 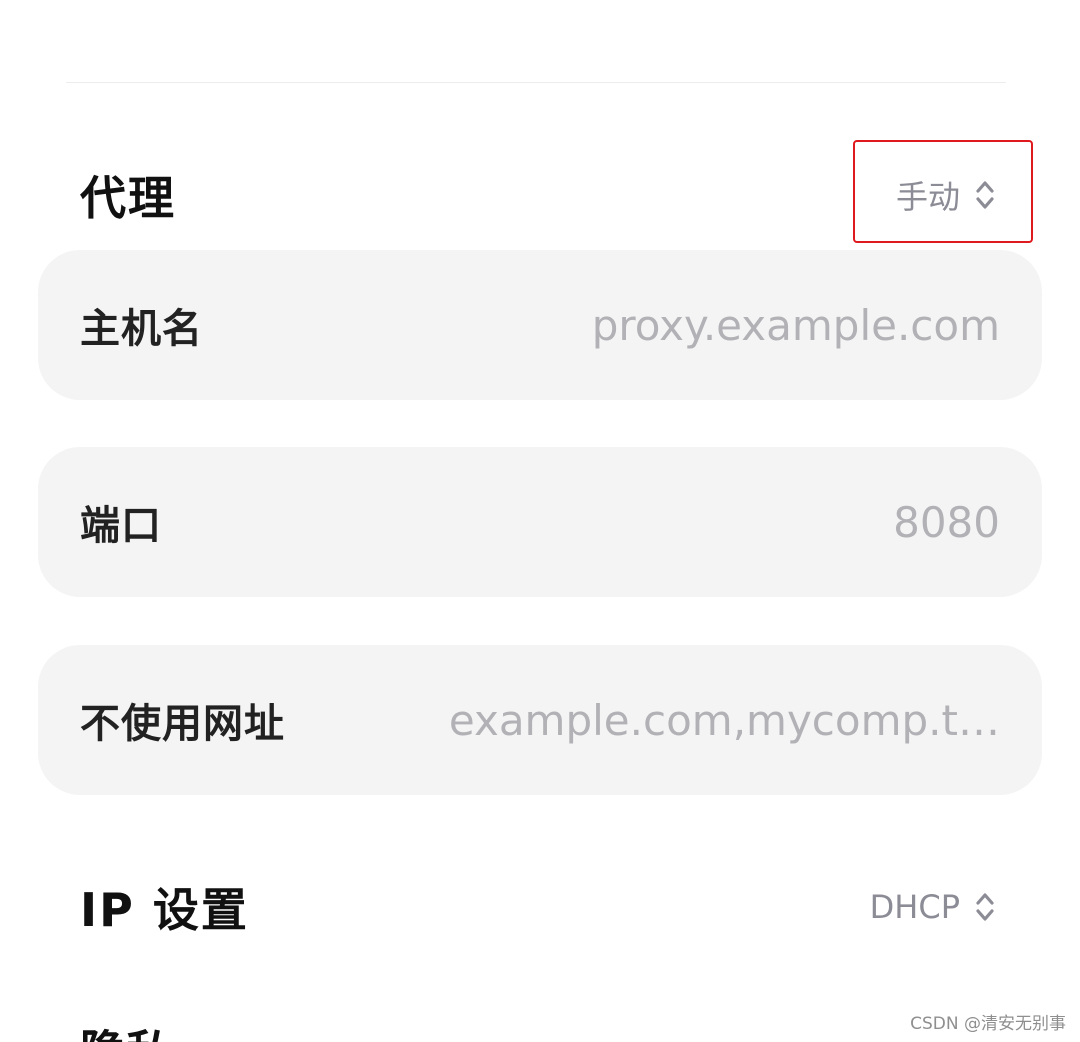 I want to click on hostname-field: 主机名, so click(x=540, y=325).